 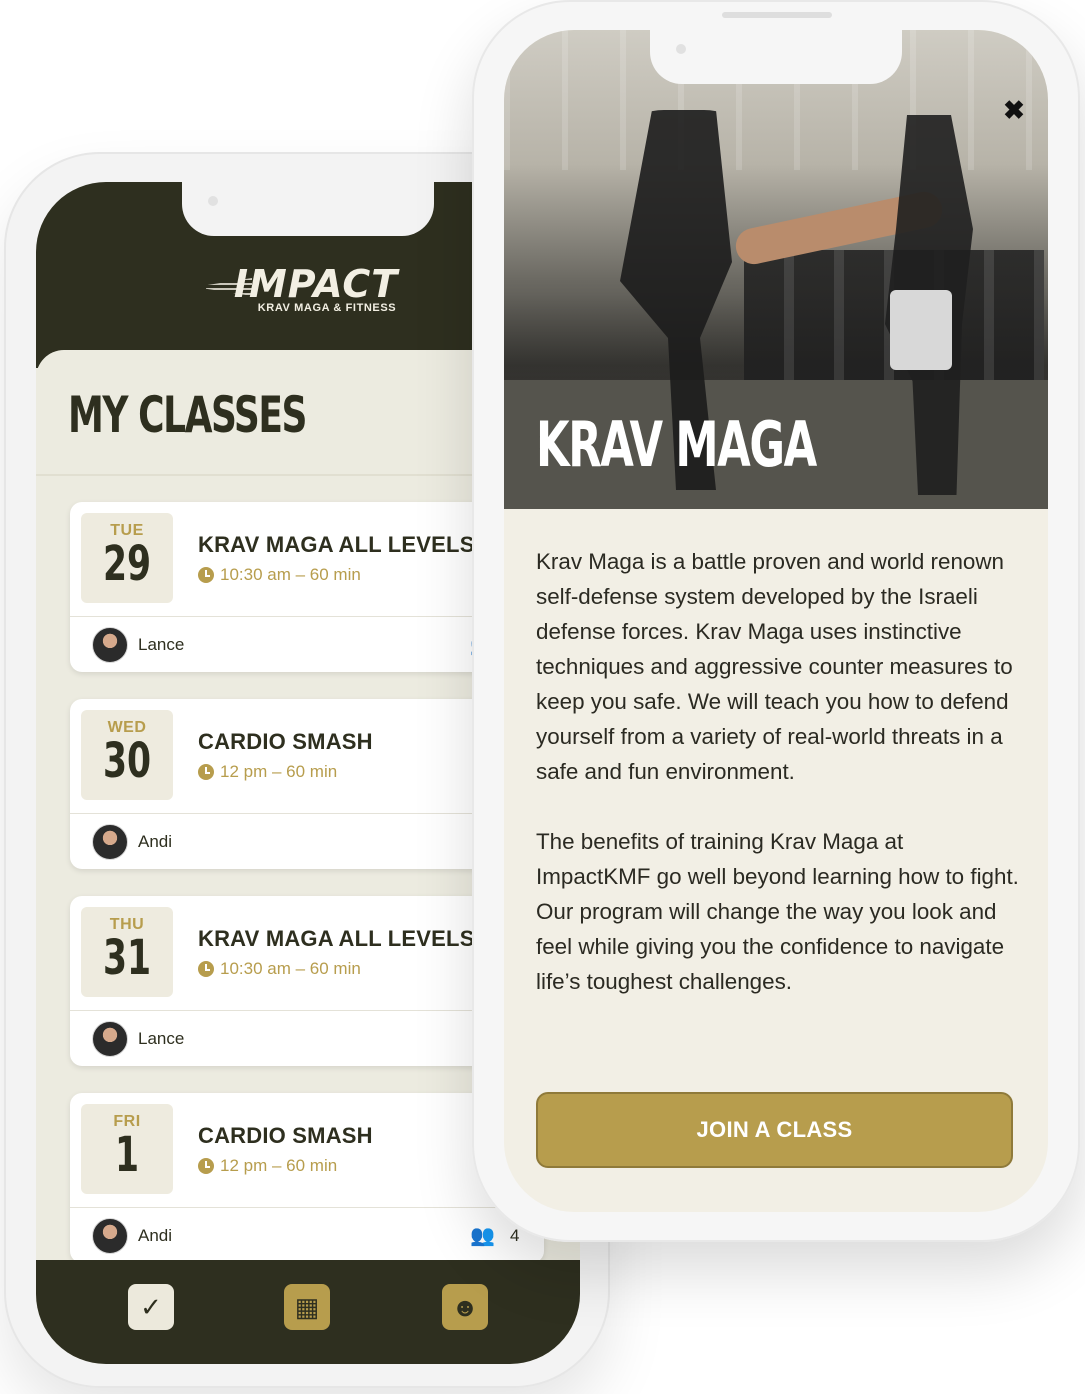 What do you see at coordinates (307, 1207) in the screenshot?
I see `divider` at bounding box center [307, 1207].